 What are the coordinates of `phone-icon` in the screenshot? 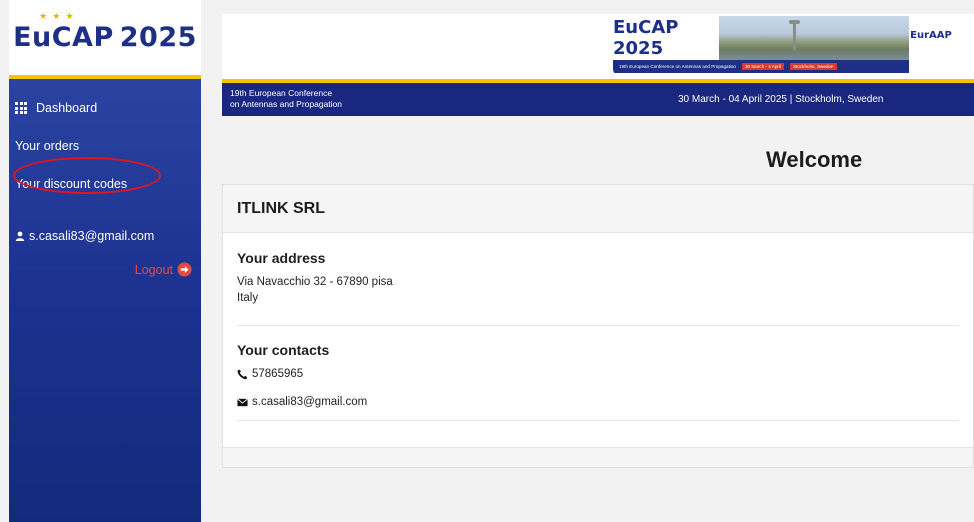 It's located at (242, 374).